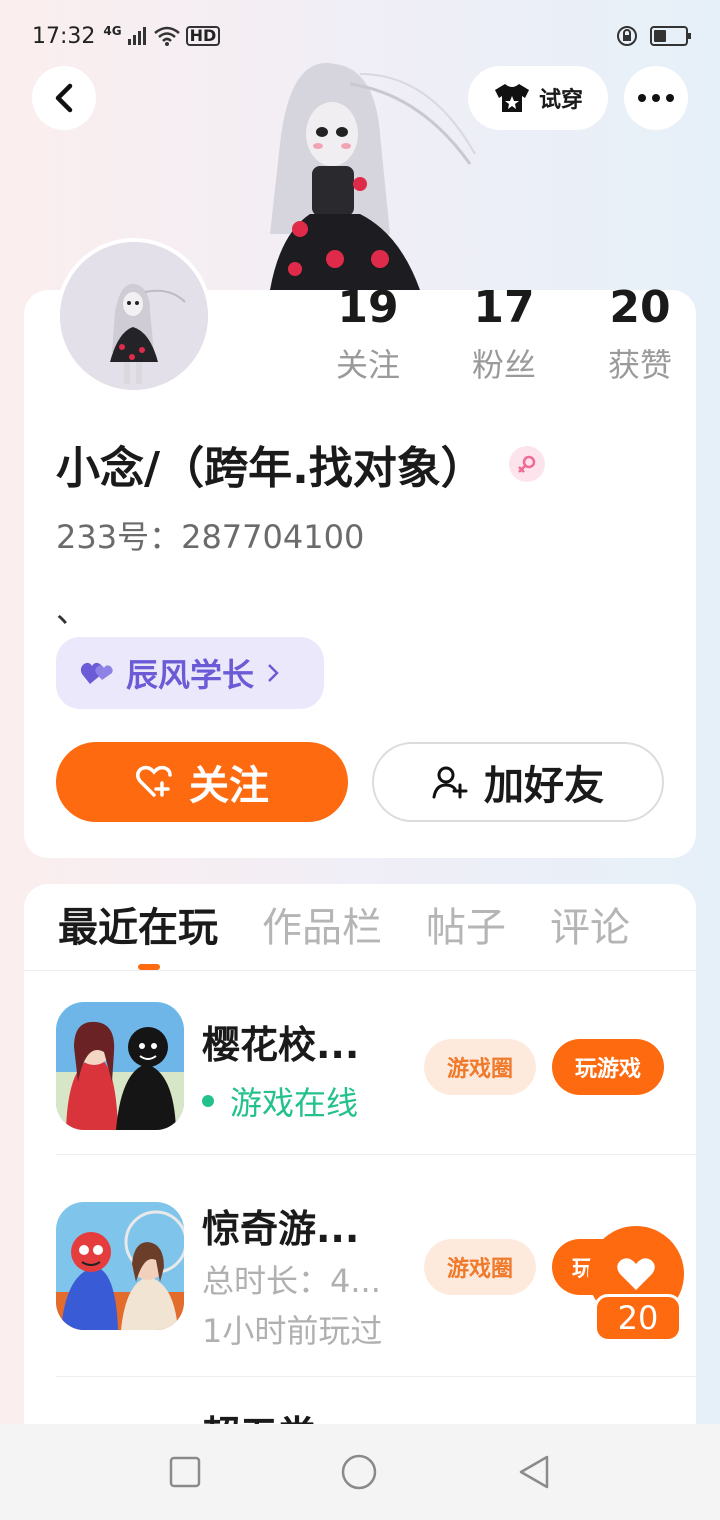 This screenshot has width=720, height=1520. Describe the element at coordinates (511, 98) in the screenshot. I see `shirt-icon` at that location.